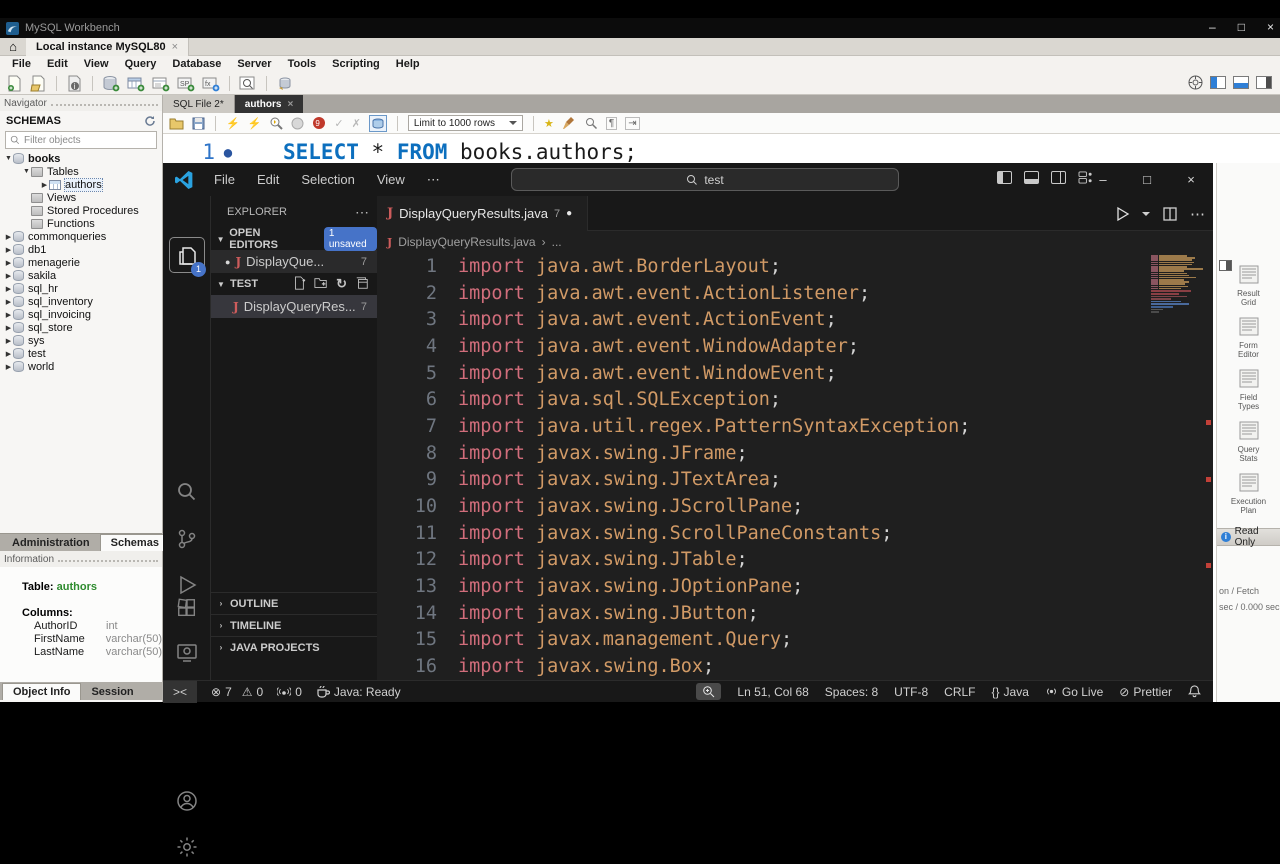 The width and height of the screenshot is (1280, 864). Describe the element at coordinates (233, 123) in the screenshot. I see `execute-query-icon: ⚡` at that location.